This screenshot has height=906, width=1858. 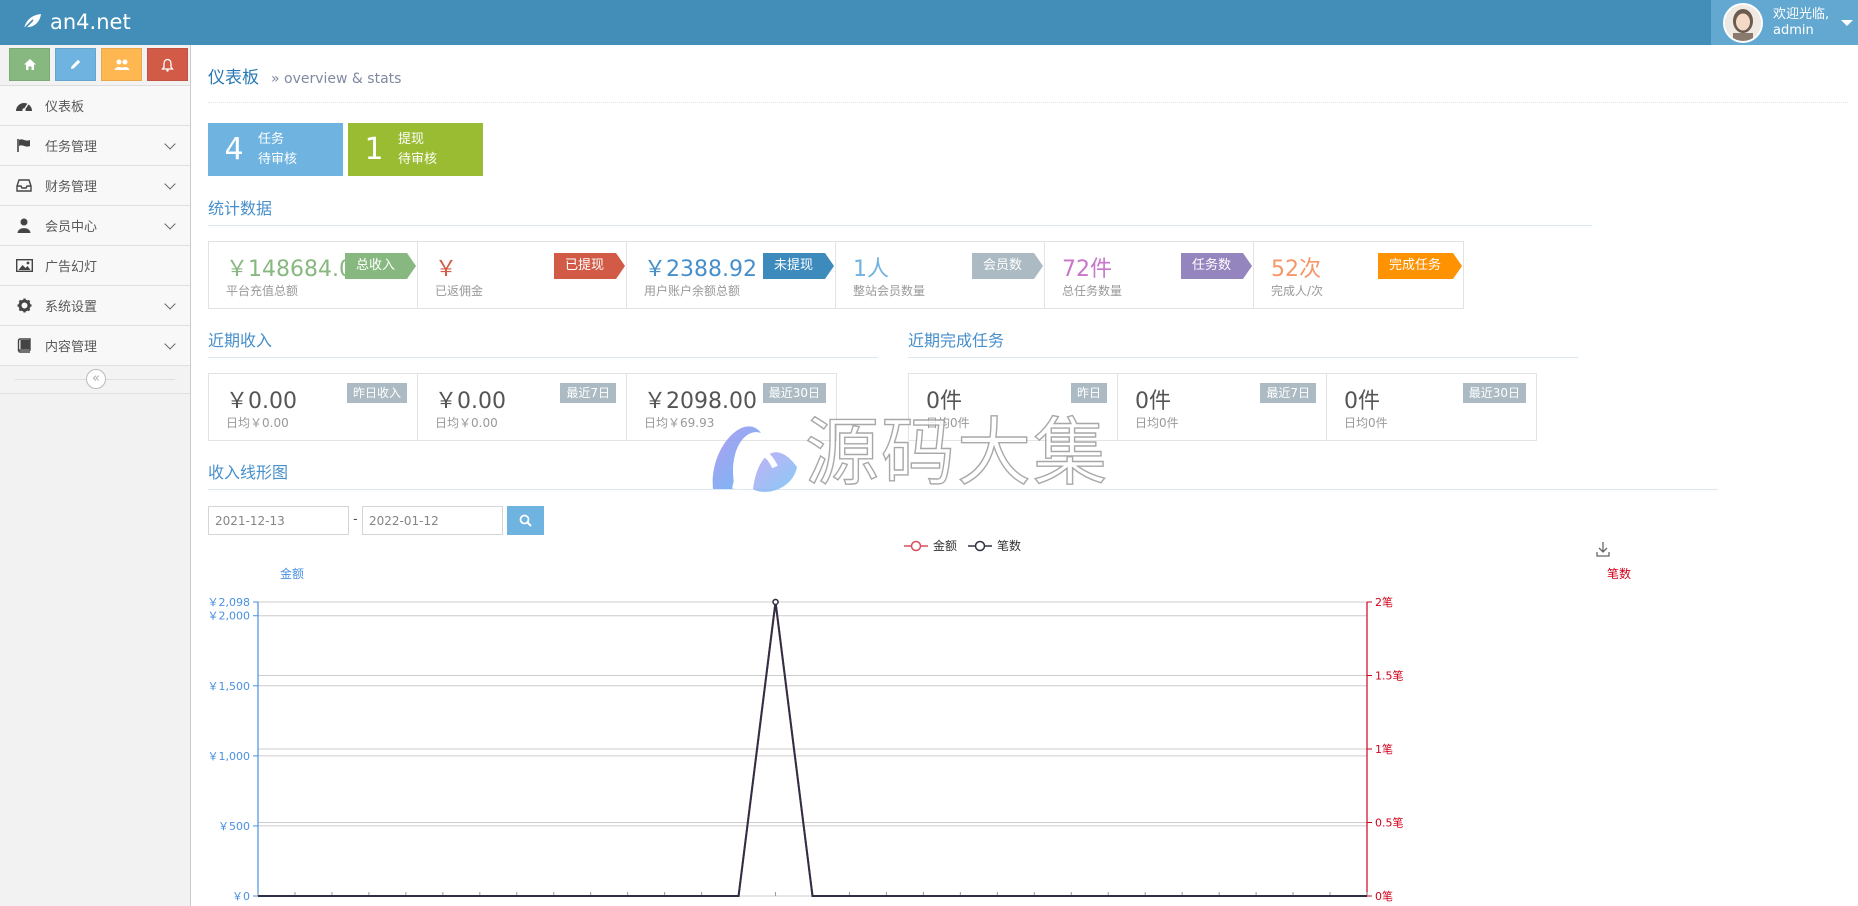 I want to click on sidebar-item-label: 内容管理, so click(x=71, y=347).